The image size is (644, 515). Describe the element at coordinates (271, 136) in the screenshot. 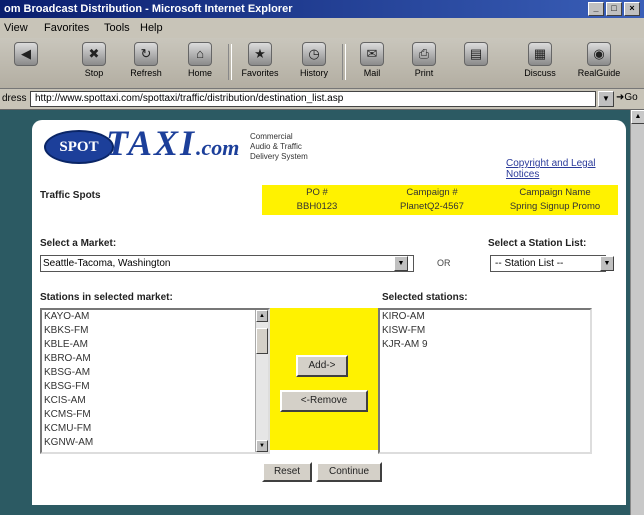

I see `tagline-line: Commercial` at that location.